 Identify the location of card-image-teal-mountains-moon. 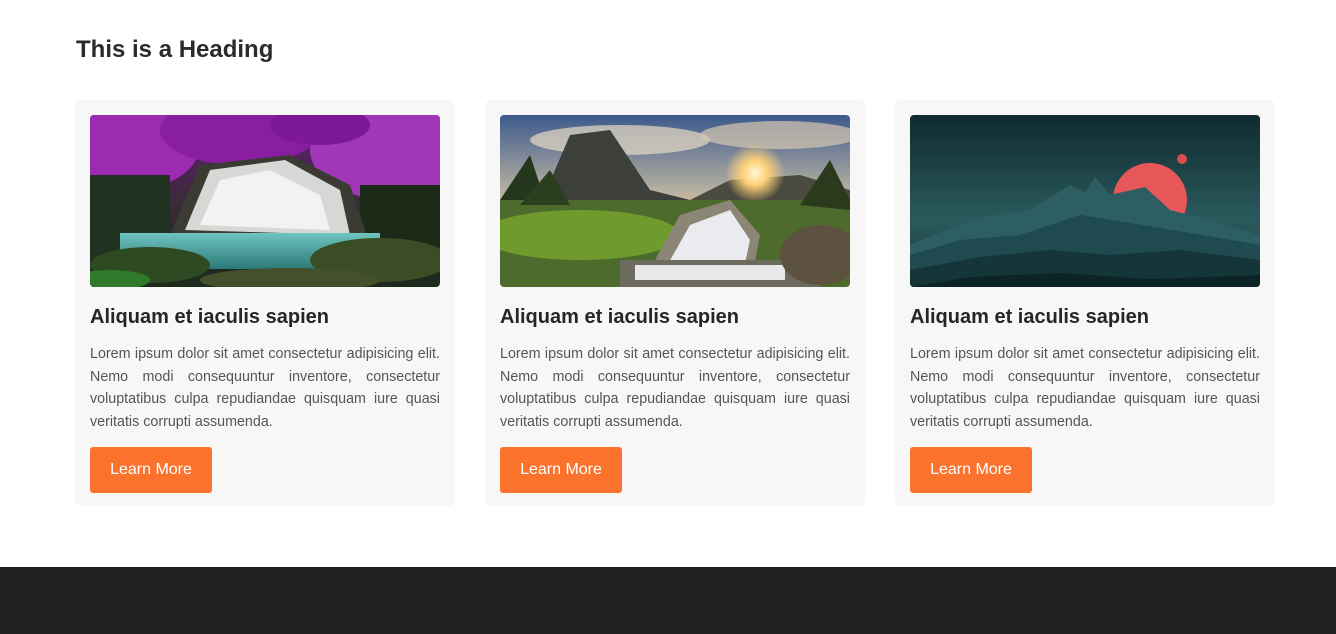
(1085, 201).